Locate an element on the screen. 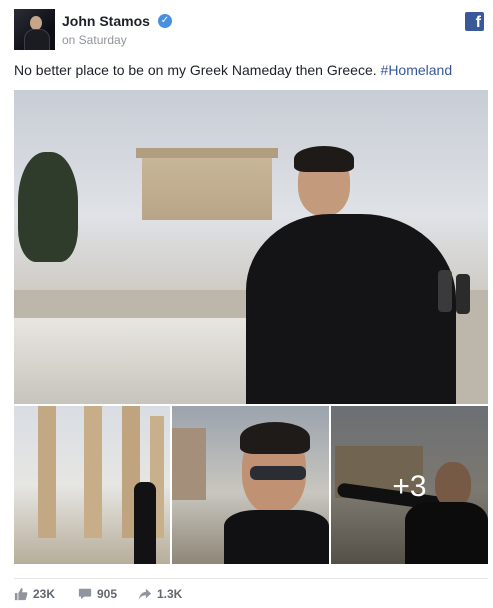  parthenon-roof-shape is located at coordinates (207, 153).